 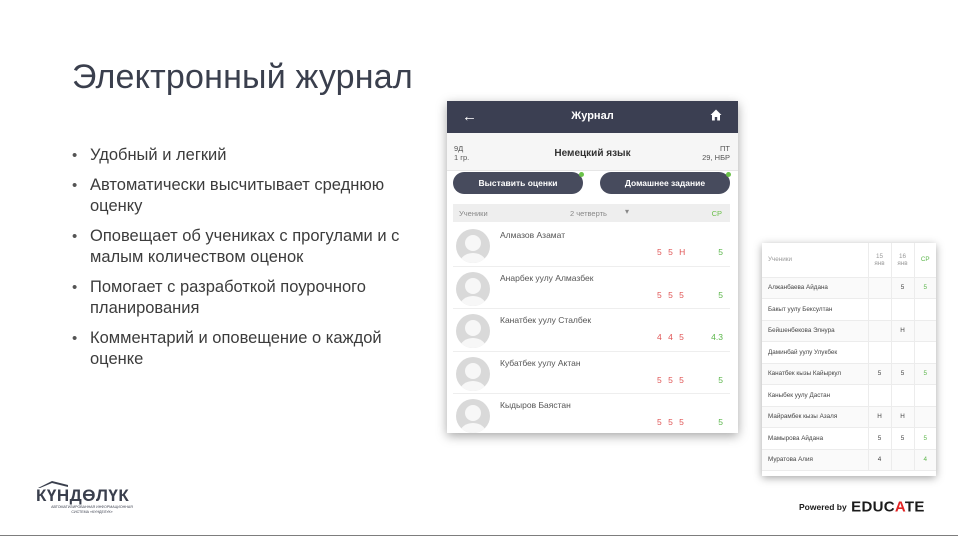 What do you see at coordinates (627, 211) in the screenshot?
I see `chevron-down-icon: ▾` at bounding box center [627, 211].